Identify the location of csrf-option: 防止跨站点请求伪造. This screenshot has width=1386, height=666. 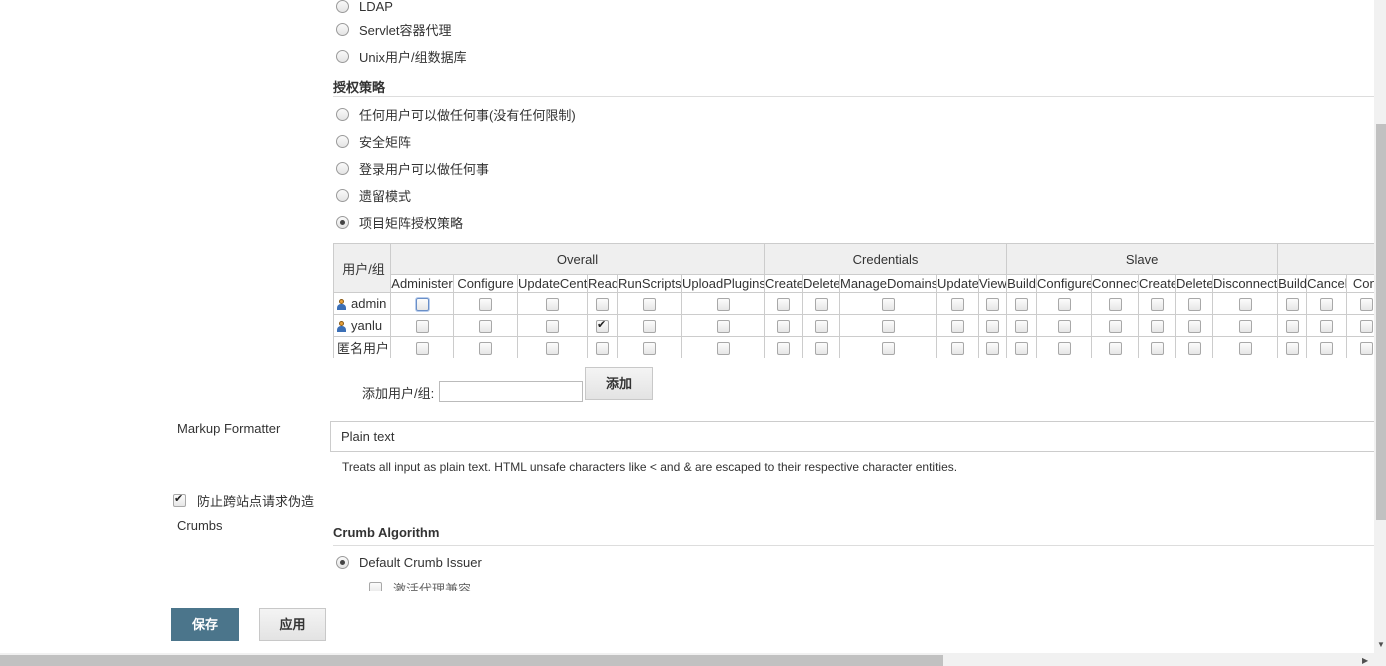
(243, 500).